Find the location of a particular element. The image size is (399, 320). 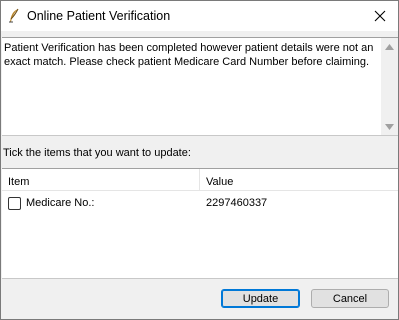

feather-quill-icon is located at coordinates (14, 16).